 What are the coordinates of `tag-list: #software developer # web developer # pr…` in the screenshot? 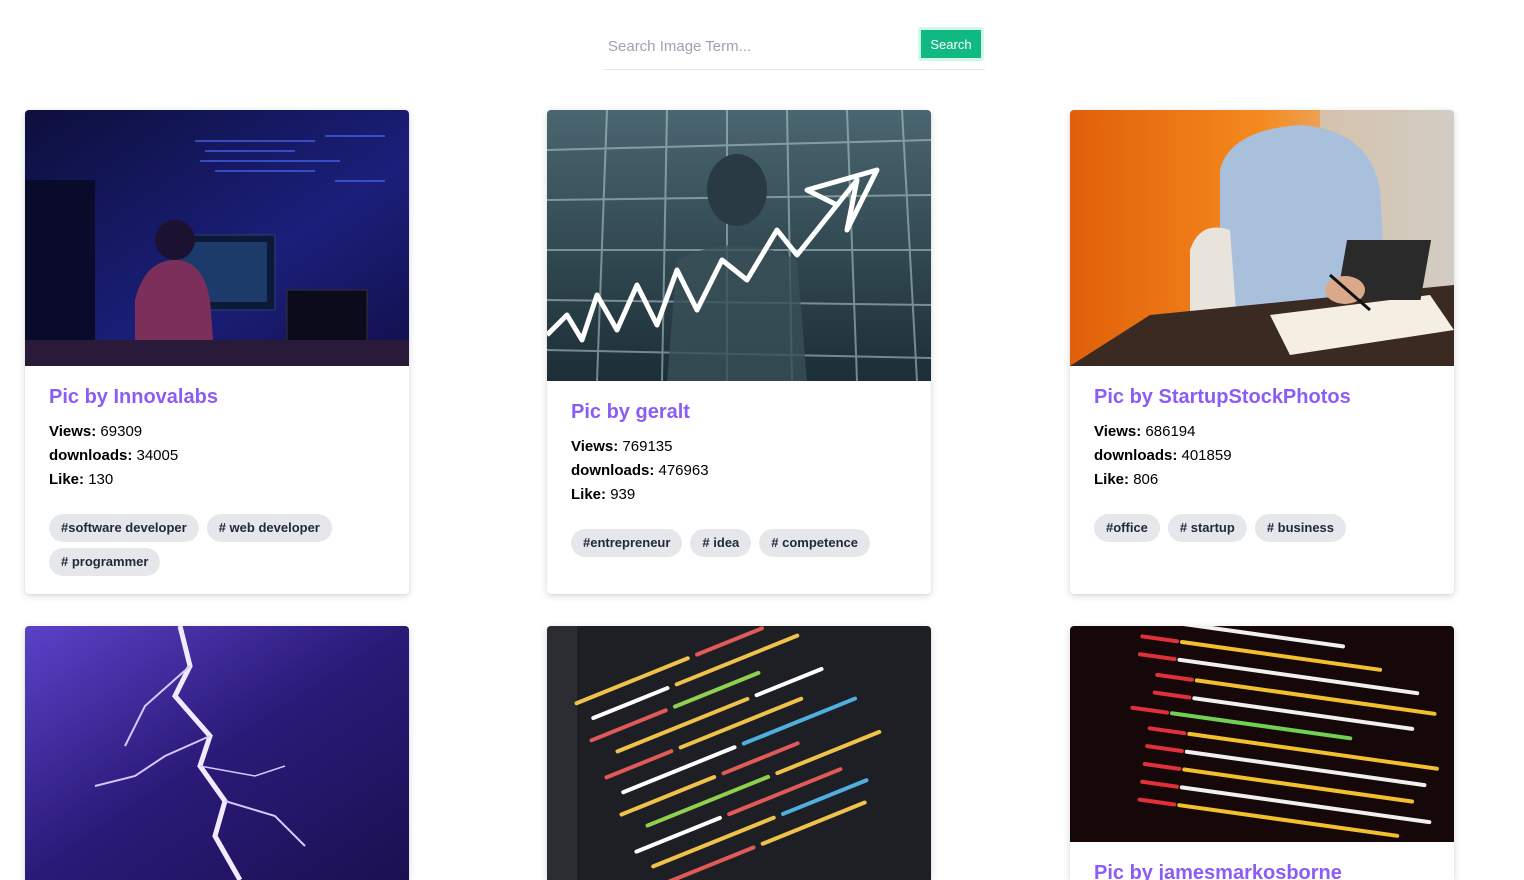 It's located at (217, 542).